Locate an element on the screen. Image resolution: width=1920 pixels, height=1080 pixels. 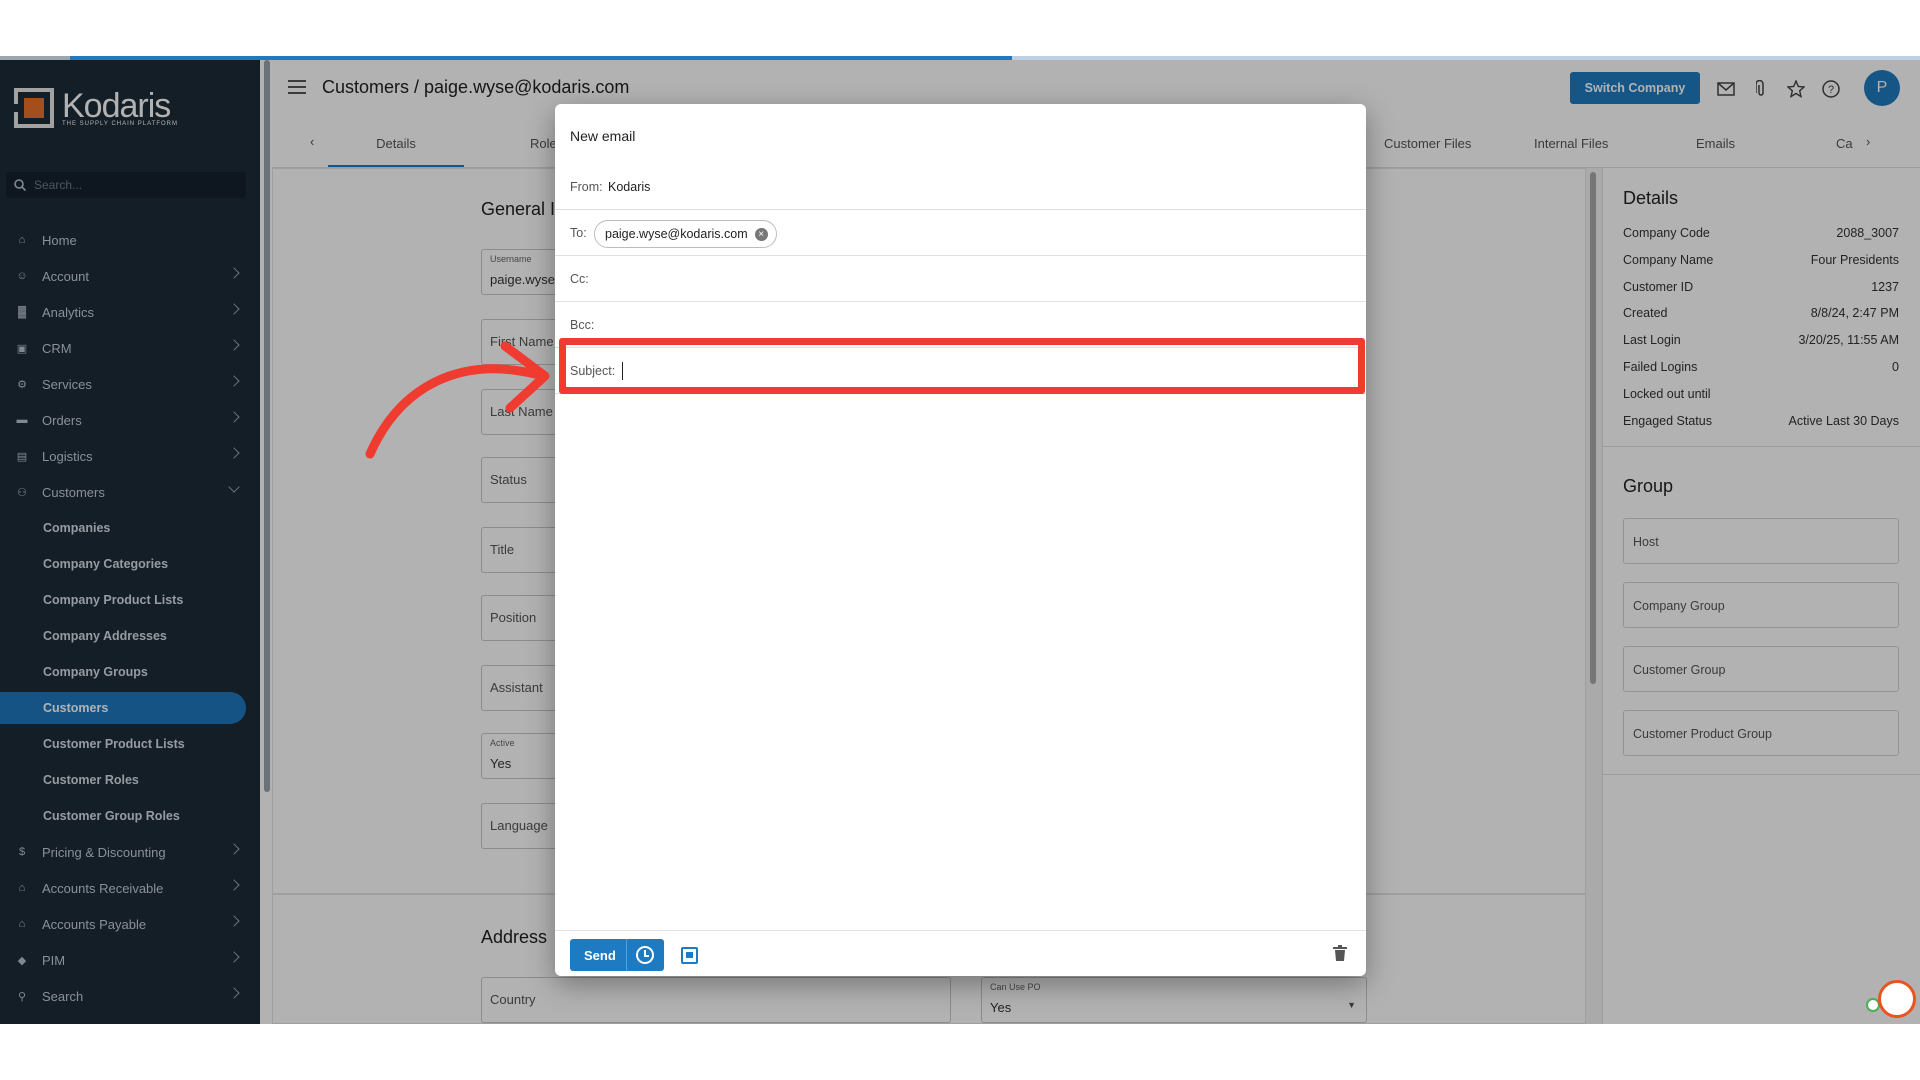
cc-row: Cc: is located at coordinates (960, 279).